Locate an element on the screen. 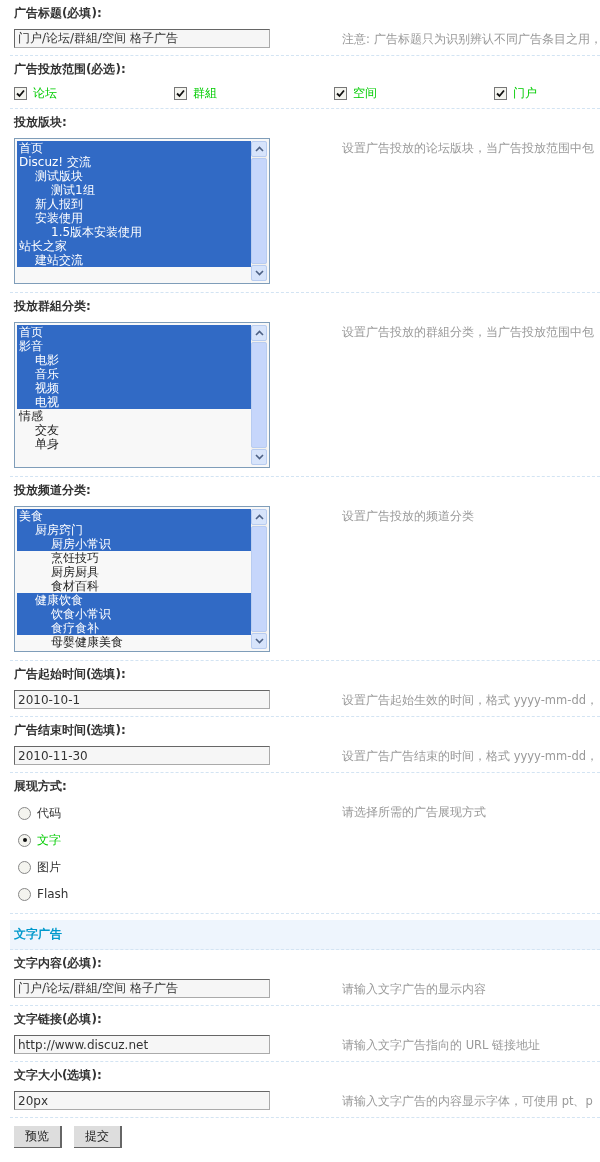 This screenshot has height=1162, width=600. list-option: 1.5版本安装使用 is located at coordinates (134, 232).